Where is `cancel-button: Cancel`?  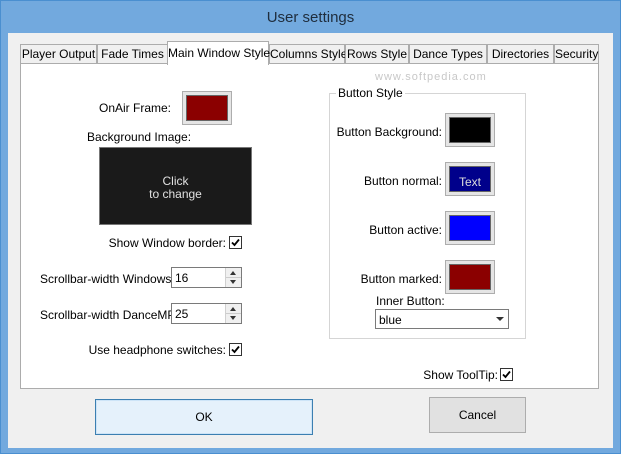 cancel-button: Cancel is located at coordinates (477, 415).